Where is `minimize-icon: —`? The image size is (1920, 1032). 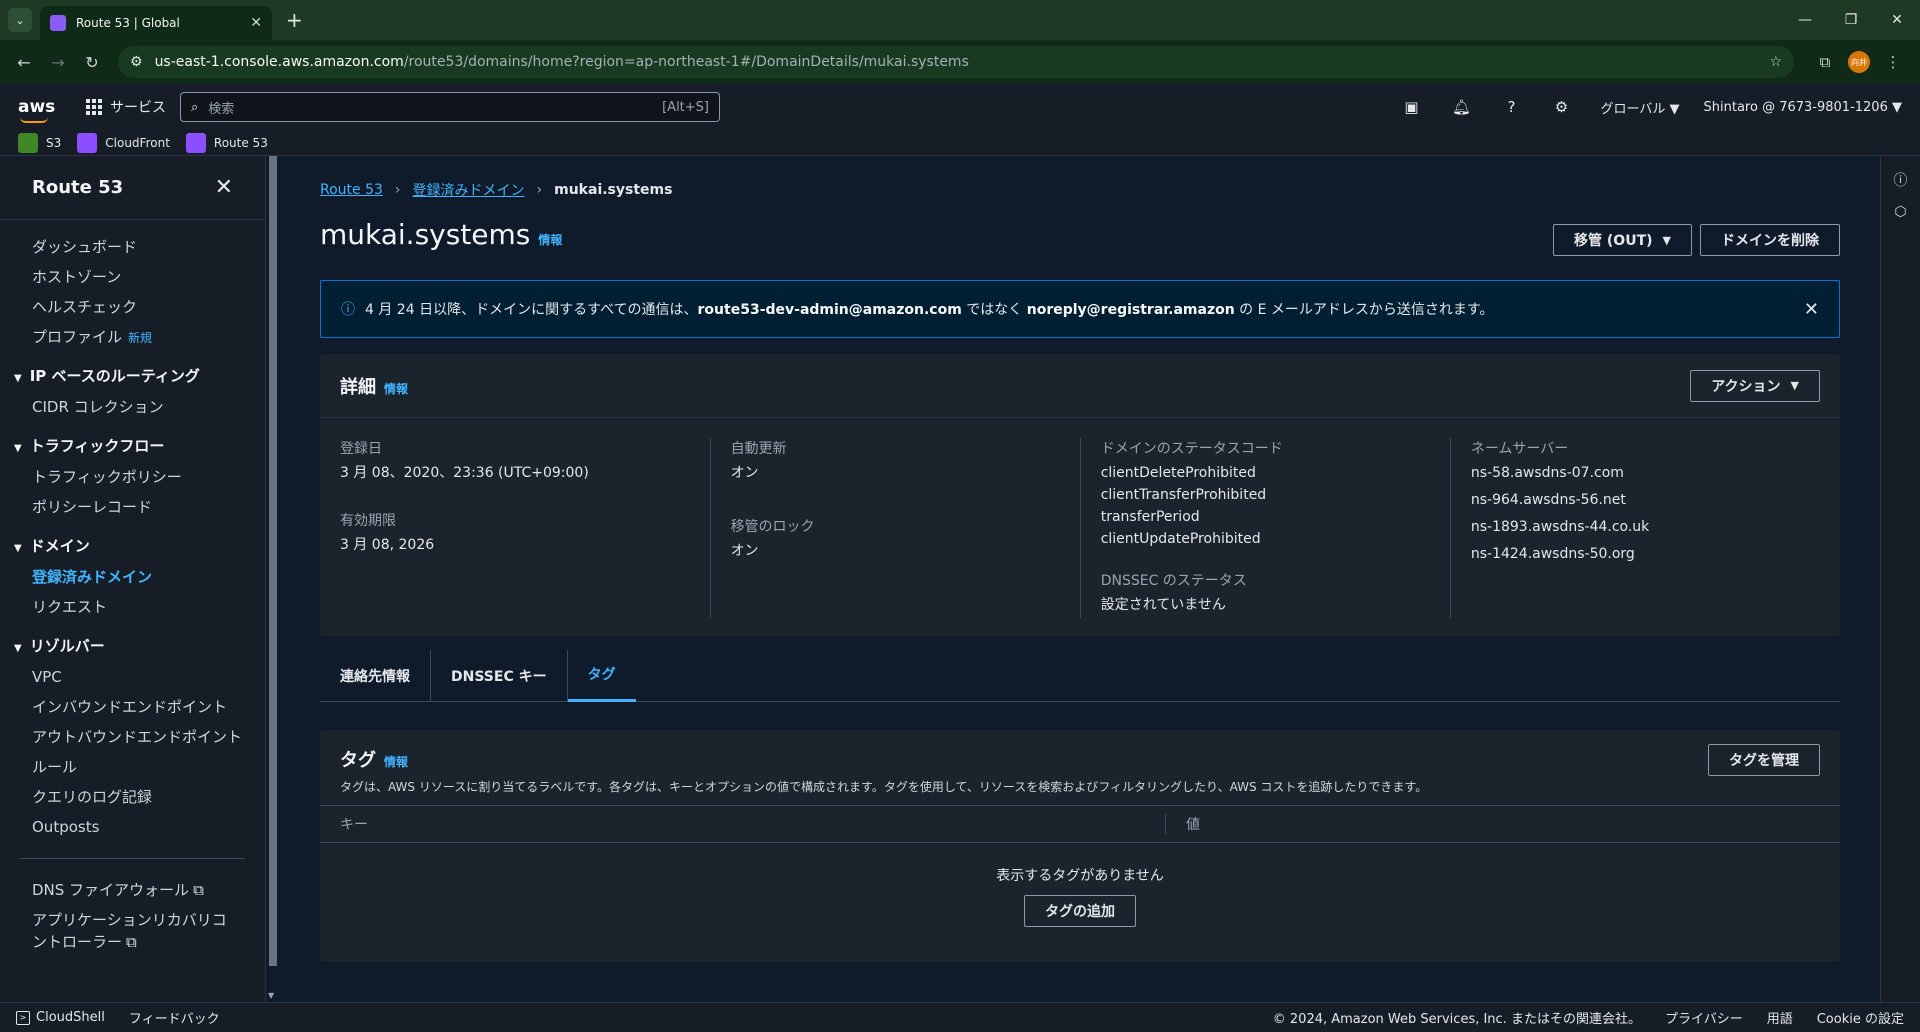 minimize-icon: — is located at coordinates (1805, 20).